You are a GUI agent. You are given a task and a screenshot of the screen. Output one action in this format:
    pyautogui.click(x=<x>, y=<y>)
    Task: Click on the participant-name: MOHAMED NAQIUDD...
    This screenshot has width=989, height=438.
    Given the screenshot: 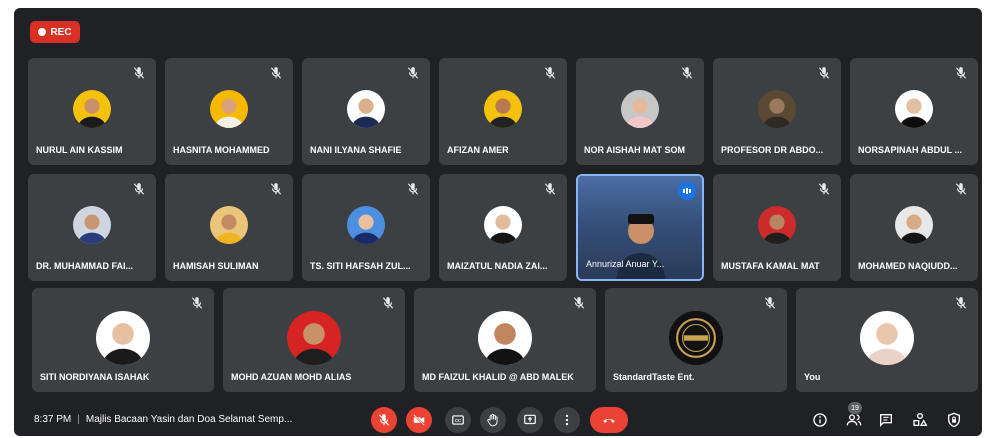 What is the action you would take?
    pyautogui.click(x=908, y=266)
    